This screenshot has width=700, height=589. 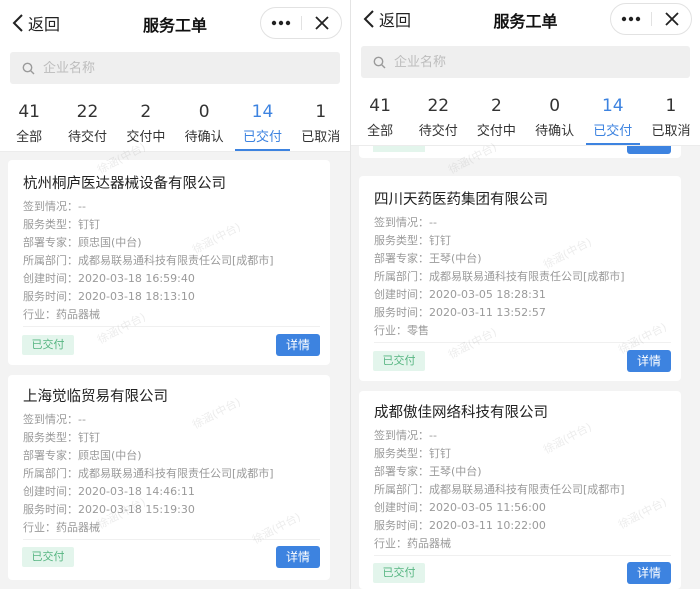 I want to click on company-name: 上海觉临贸易有限公司, so click(x=95, y=397).